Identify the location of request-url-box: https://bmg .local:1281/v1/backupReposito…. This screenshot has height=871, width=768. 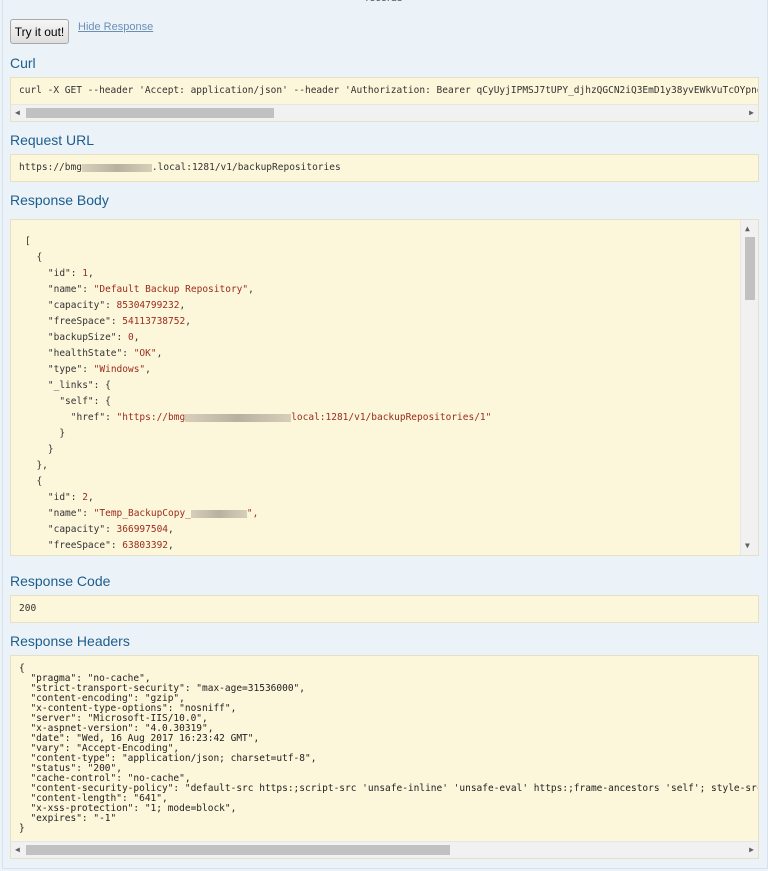
(384, 168).